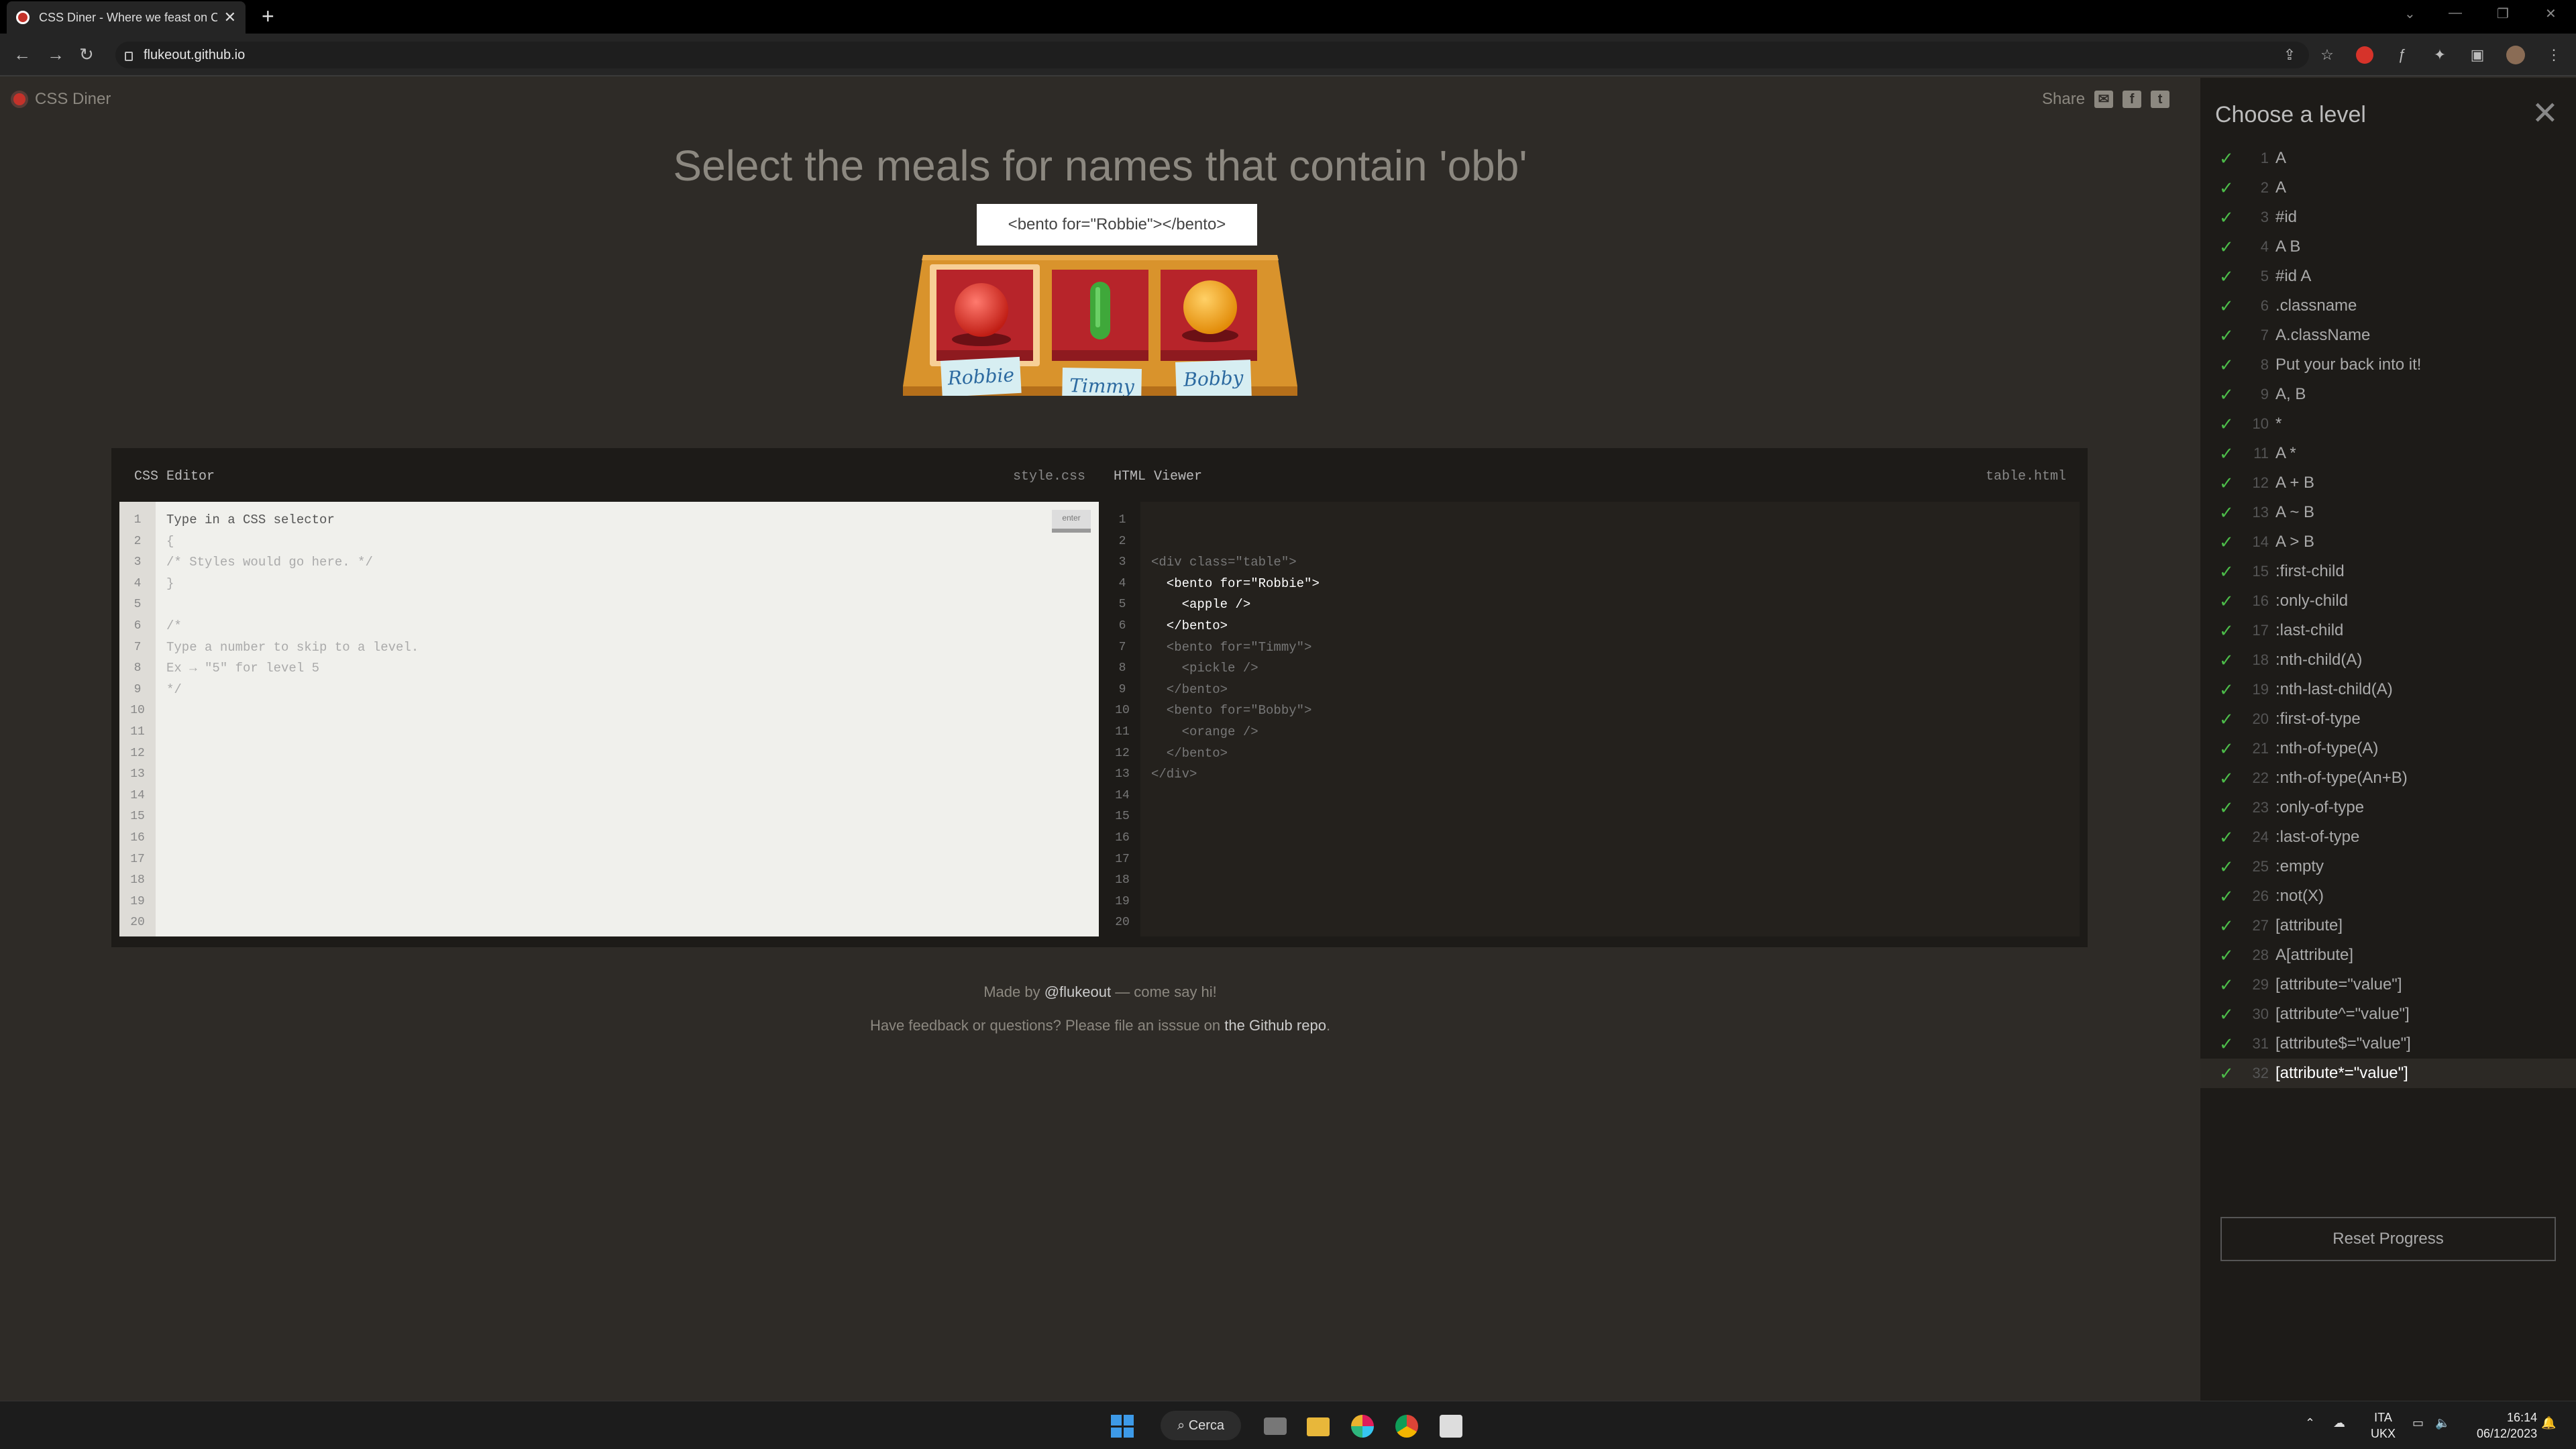 This screenshot has height=1449, width=2576. I want to click on network-icon: ▭, so click(2418, 1423).